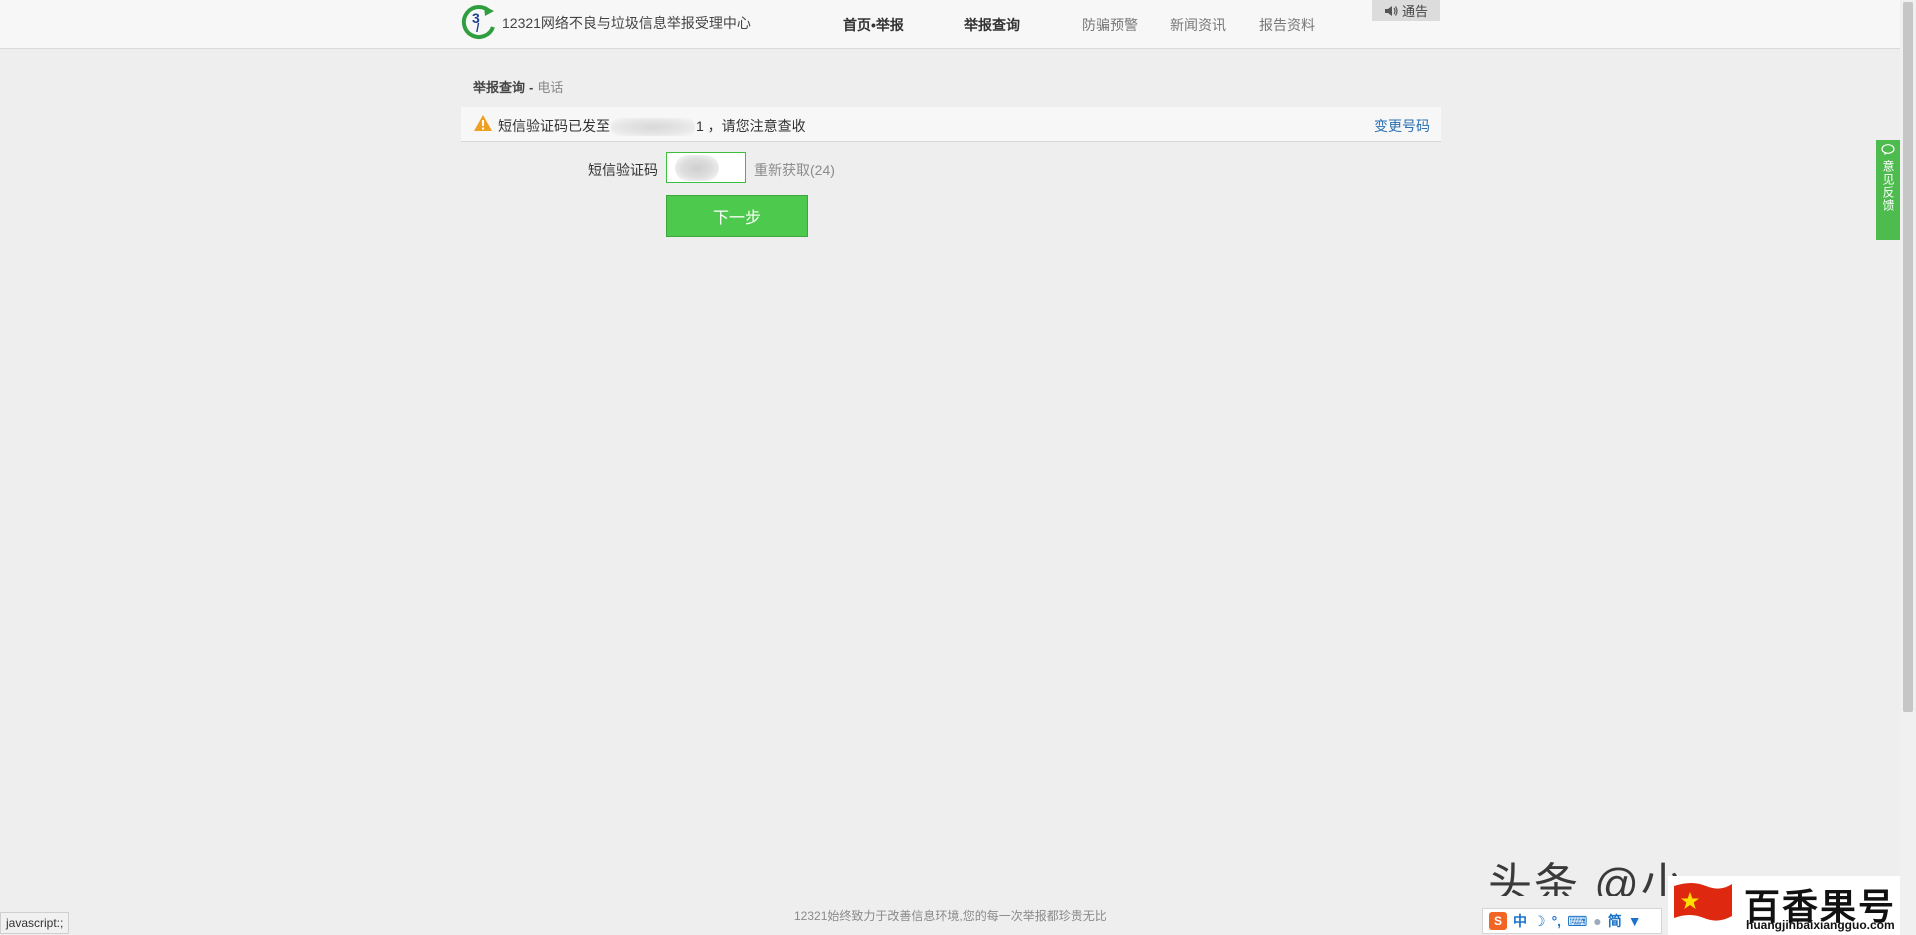 The height and width of the screenshot is (935, 1916). What do you see at coordinates (1784, 905) in the screenshot?
I see `baixiangguo-watermark: 百香果号 huangjinbaixiangguo.com` at bounding box center [1784, 905].